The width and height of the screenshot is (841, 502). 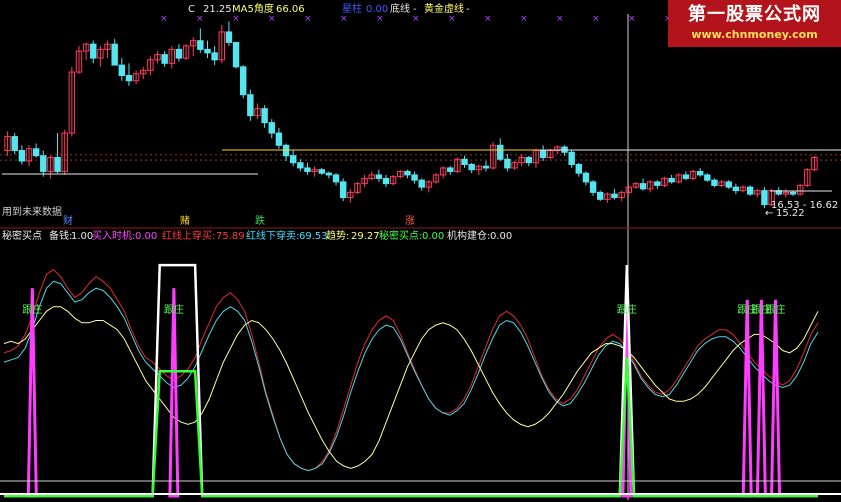 I want to click on marker-cai: 财, so click(x=68, y=220).